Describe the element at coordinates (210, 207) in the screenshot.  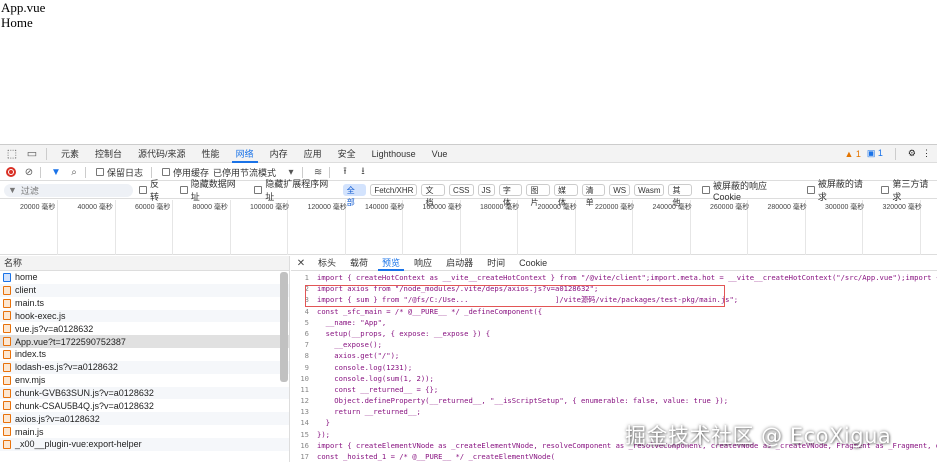
I see `timeline-tick-label: 80000 毫秒` at that location.